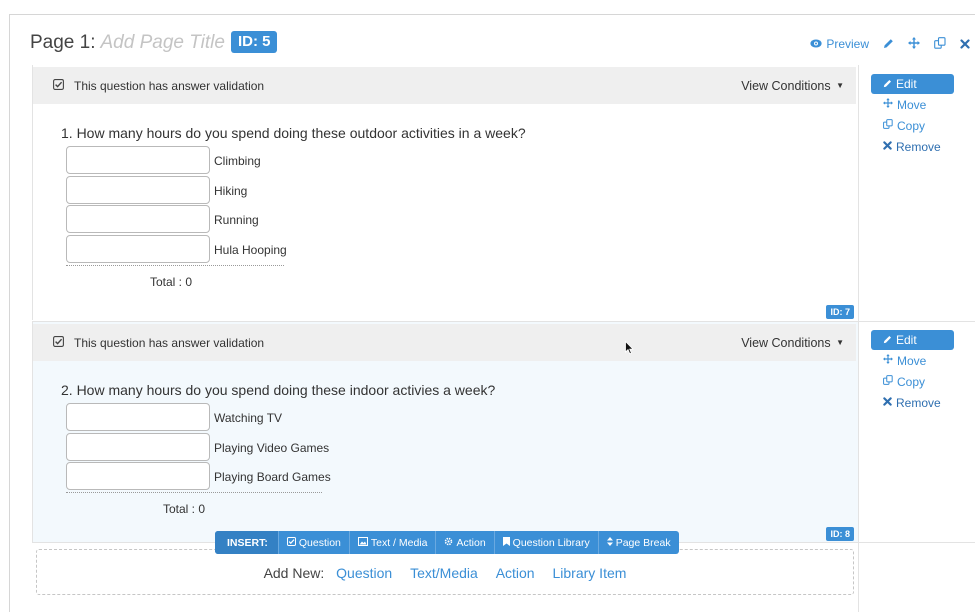 The width and height of the screenshot is (975, 612). What do you see at coordinates (247, 542) in the screenshot?
I see `insert-label: INSERT:` at bounding box center [247, 542].